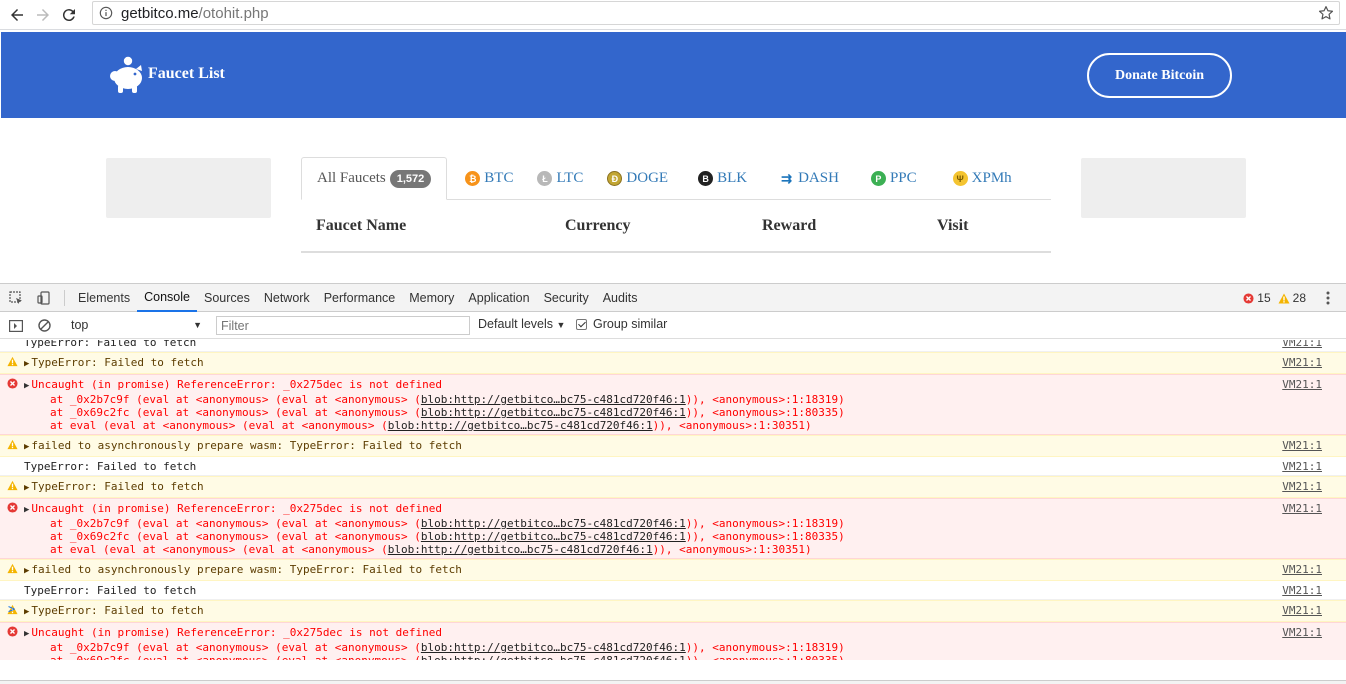  What do you see at coordinates (1274, 298) in the screenshot?
I see `issue-counts: 15 28` at bounding box center [1274, 298].